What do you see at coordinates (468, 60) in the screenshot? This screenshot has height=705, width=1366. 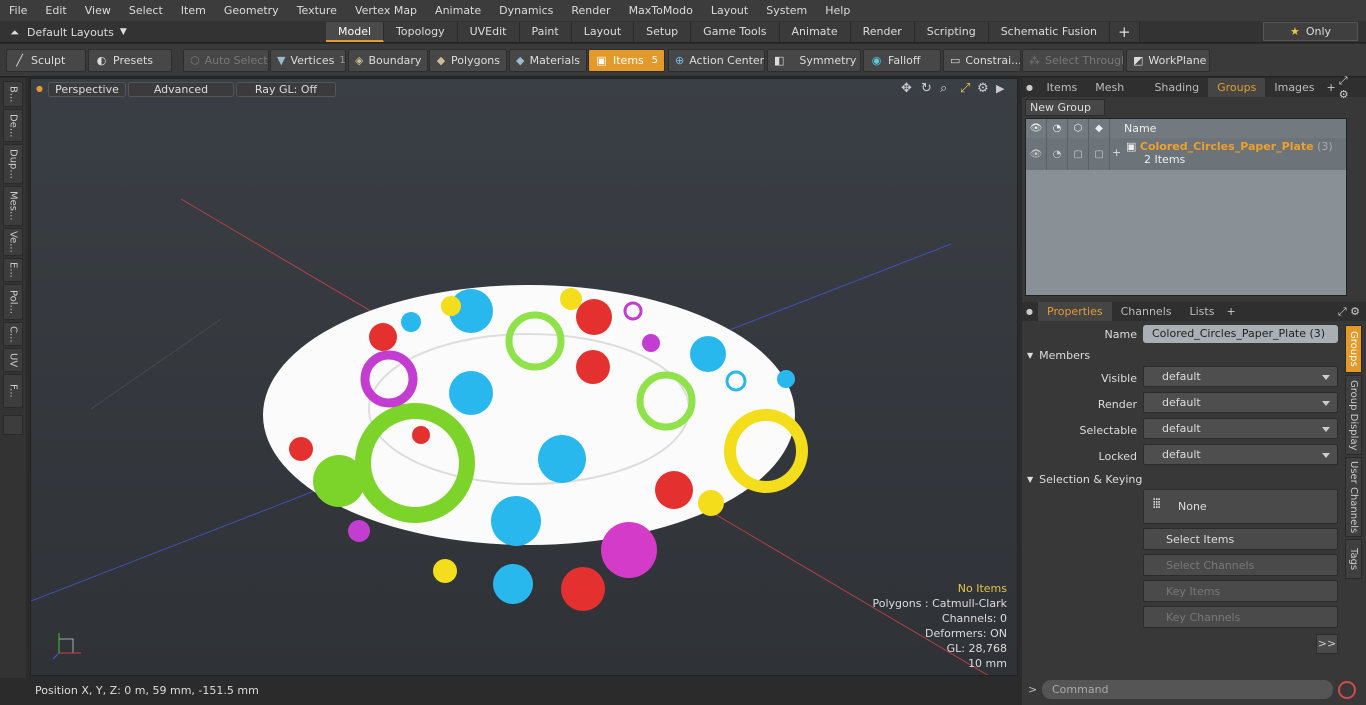 I see `polygons-button: ◆ Polygons` at bounding box center [468, 60].